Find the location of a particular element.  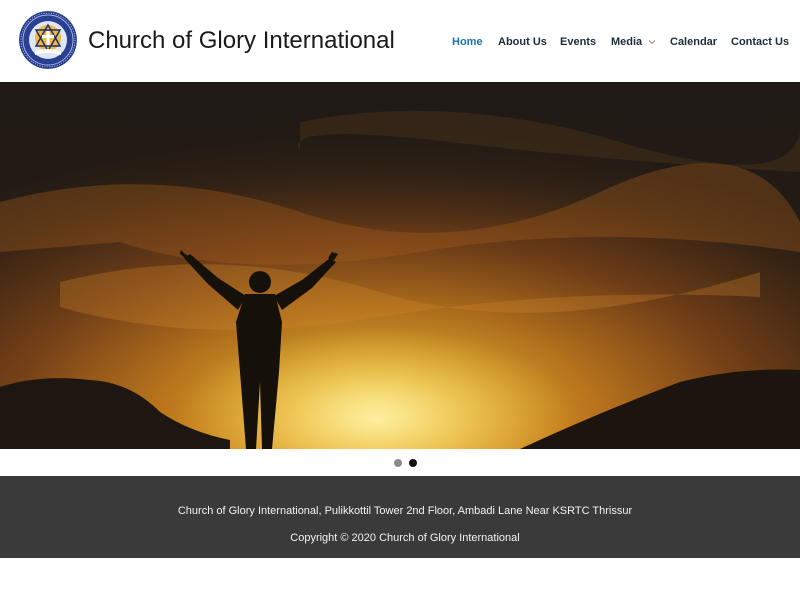

nav-item-media: Media is located at coordinates (633, 42).